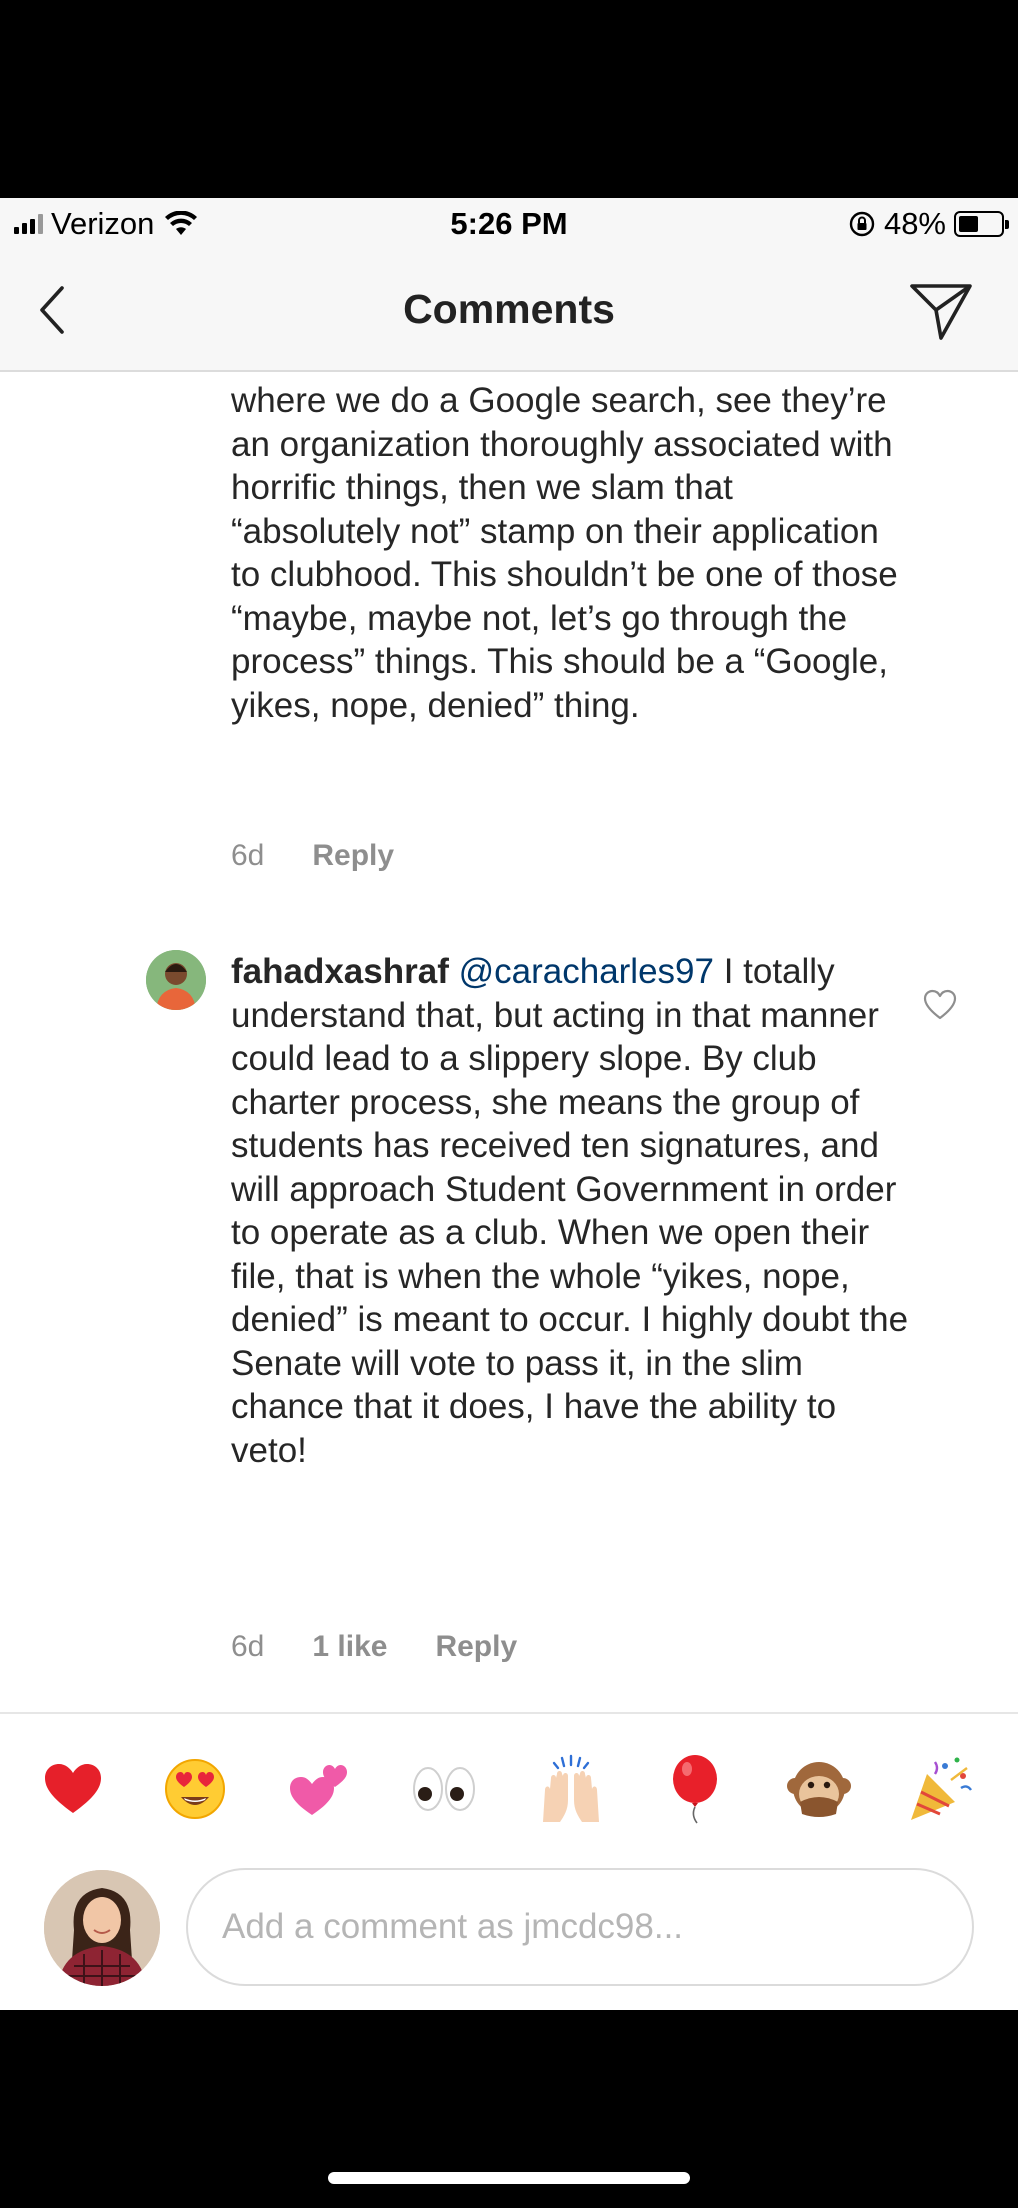 The image size is (1018, 2208). What do you see at coordinates (444, 1789) in the screenshot?
I see `eyes-icon` at bounding box center [444, 1789].